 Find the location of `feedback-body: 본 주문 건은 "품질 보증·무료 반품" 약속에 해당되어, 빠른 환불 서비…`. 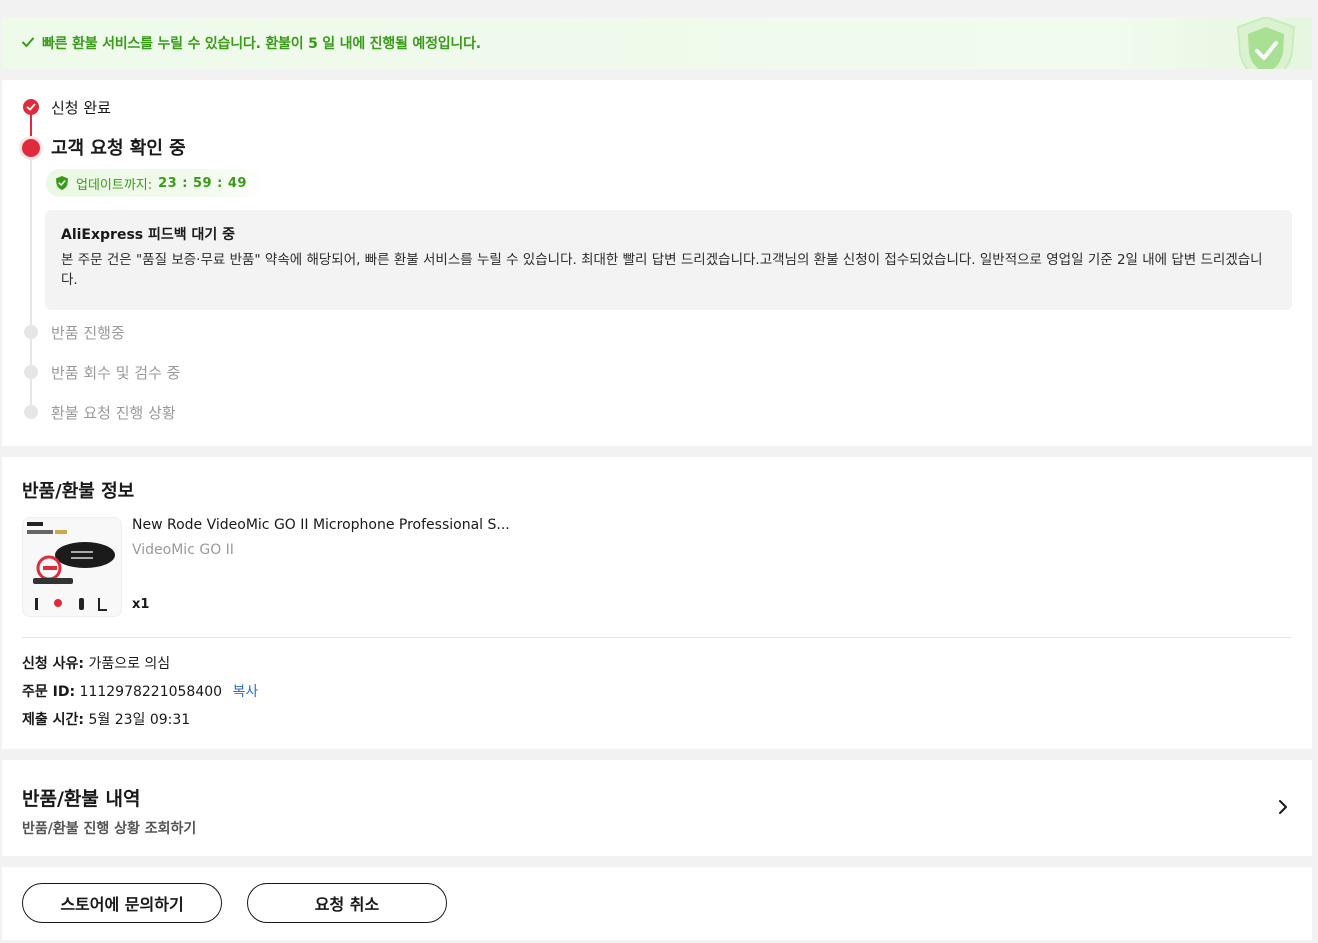

feedback-body: 본 주문 건은 "품질 보증·무료 반품" 약속에 해당되어, 빠른 환불 서비… is located at coordinates (662, 270).